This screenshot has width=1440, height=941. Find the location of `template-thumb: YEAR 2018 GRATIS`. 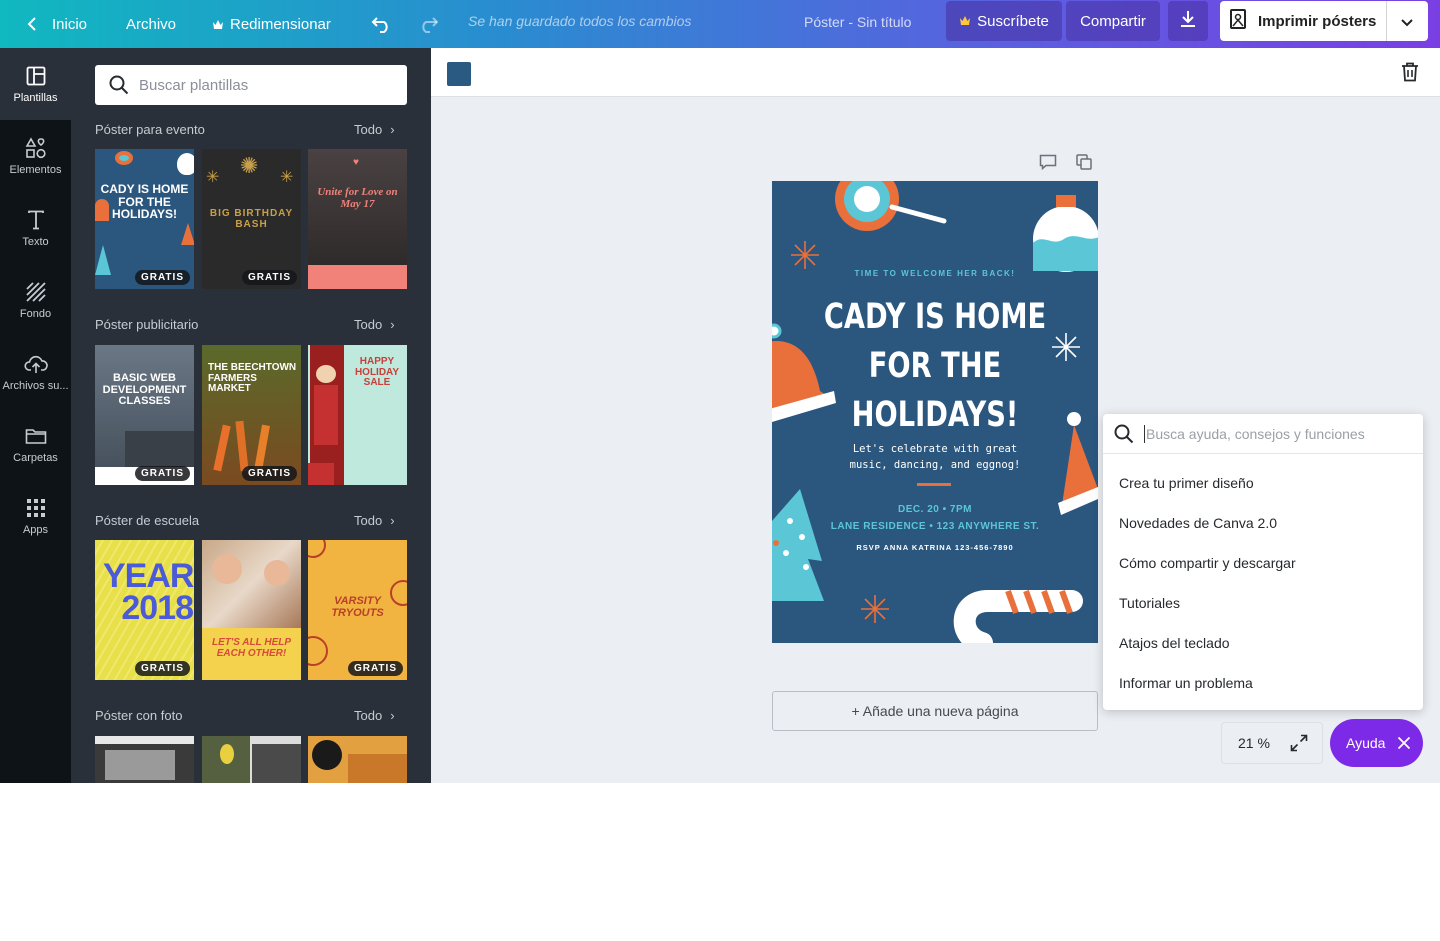

template-thumb: YEAR 2018 GRATIS is located at coordinates (144, 610).